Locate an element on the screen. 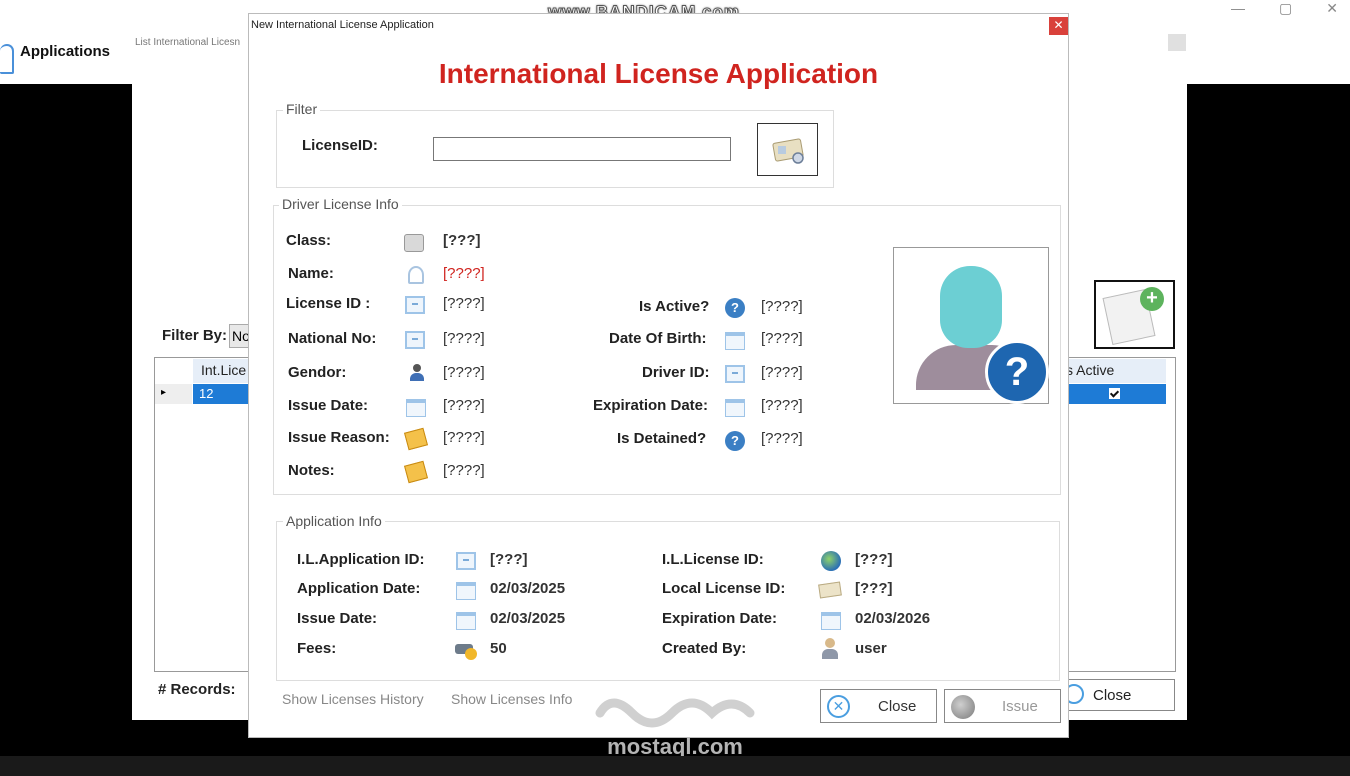 The image size is (1350, 776). mostaql-logo is located at coordinates (675, 713).